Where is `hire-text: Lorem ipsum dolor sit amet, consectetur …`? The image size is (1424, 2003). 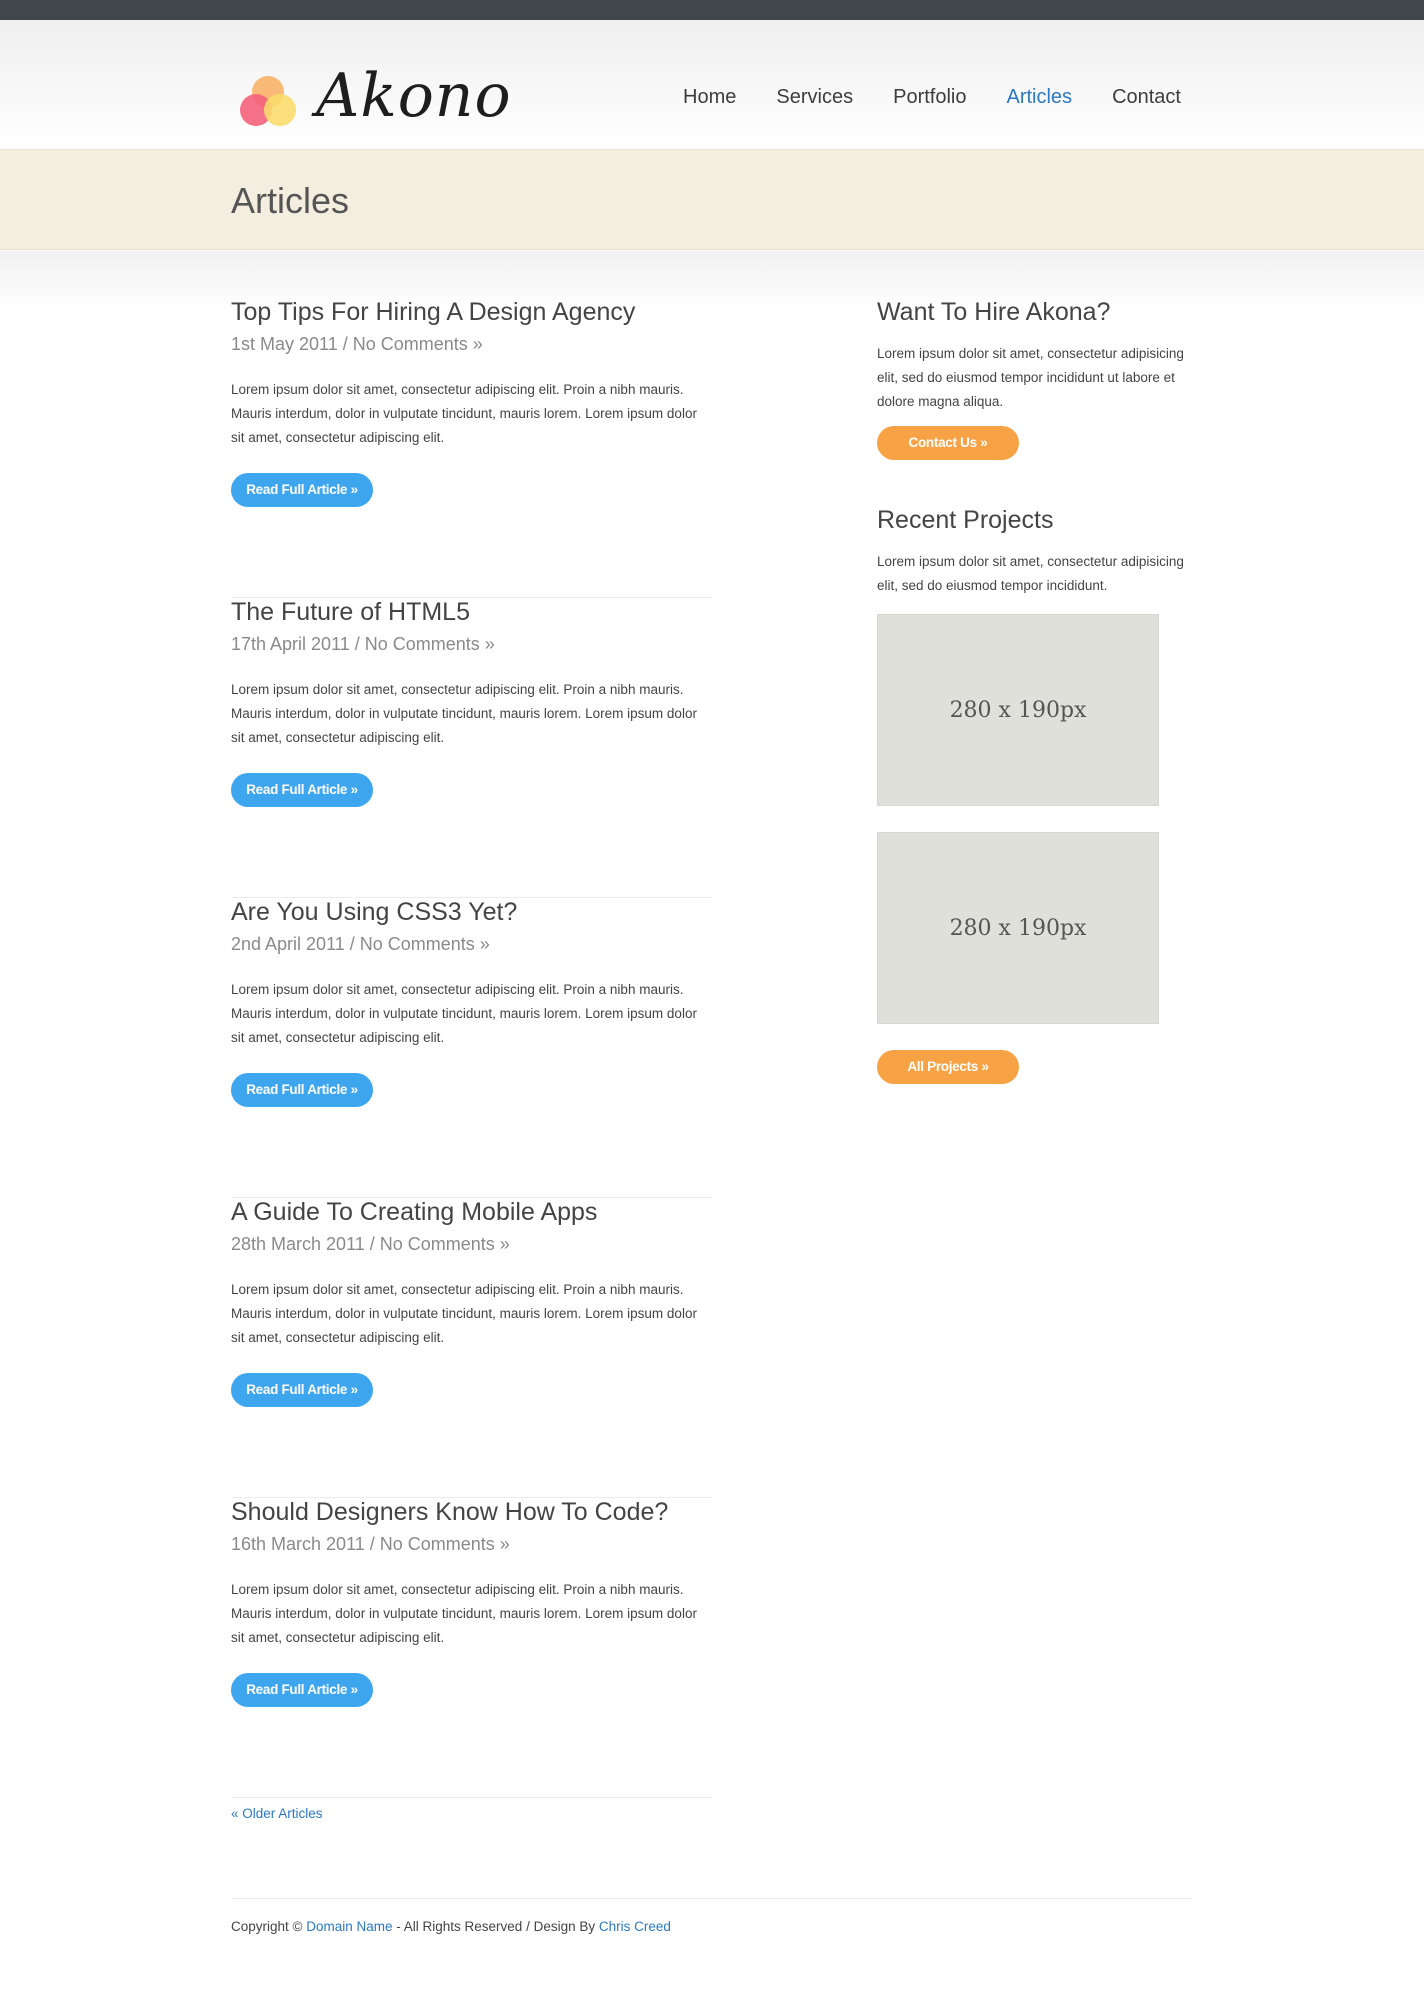 hire-text: Lorem ipsum dolor sit amet, consectetur … is located at coordinates (1030, 377).